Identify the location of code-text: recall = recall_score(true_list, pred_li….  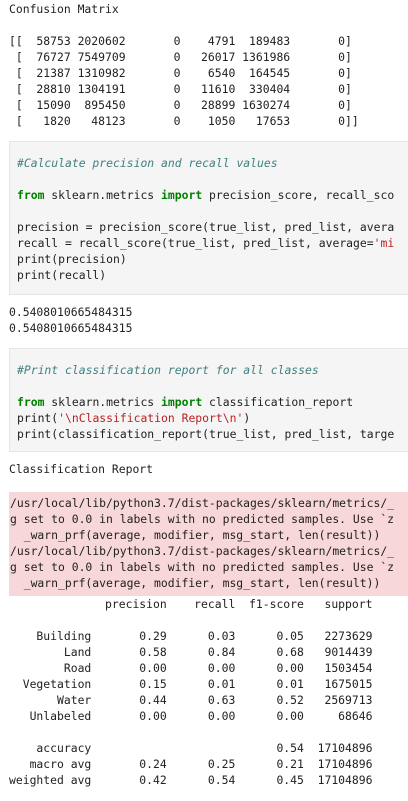
(195, 243).